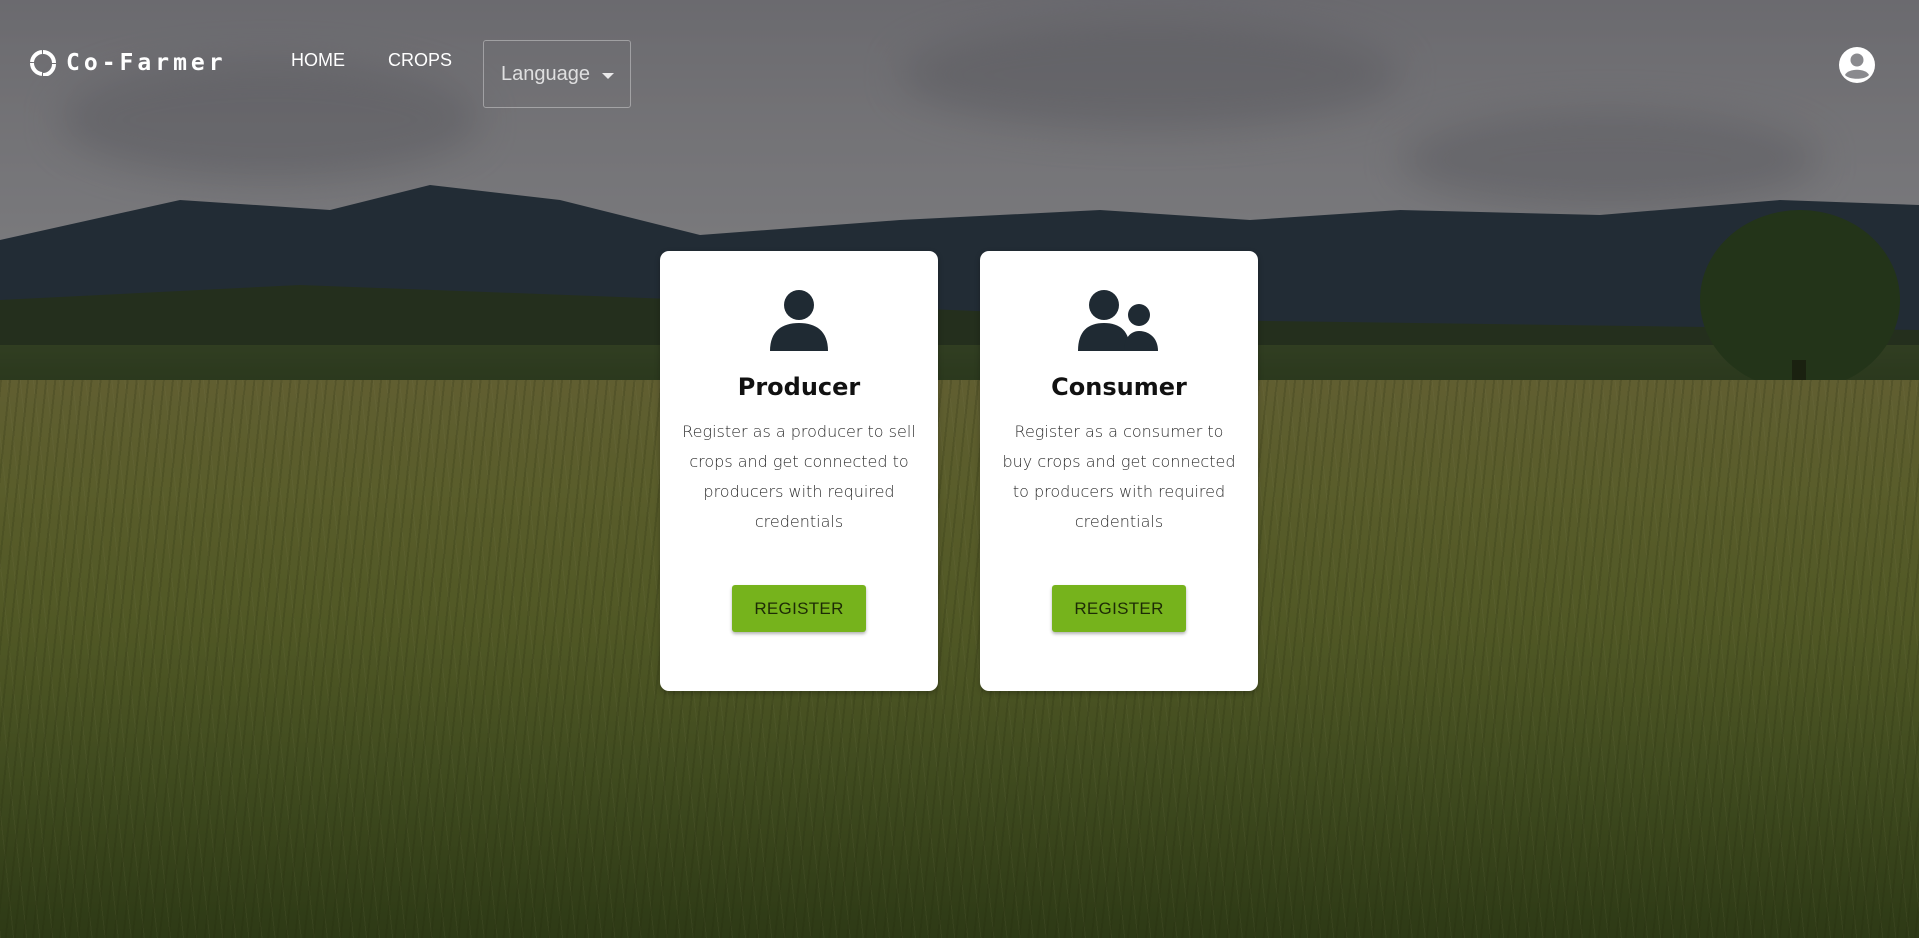 The width and height of the screenshot is (1919, 938). I want to click on language-select-value: Language, so click(545, 73).